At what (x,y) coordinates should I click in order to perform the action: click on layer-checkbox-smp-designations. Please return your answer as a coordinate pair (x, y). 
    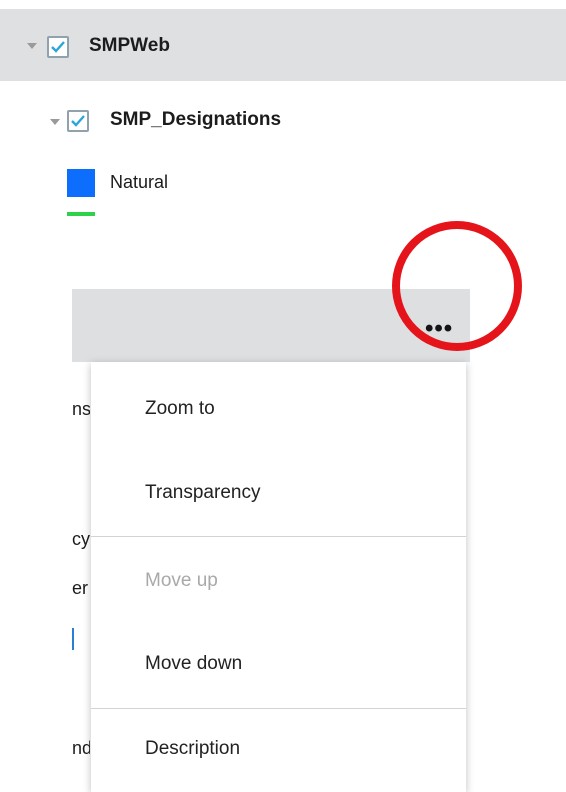
    Looking at the image, I should click on (78, 121).